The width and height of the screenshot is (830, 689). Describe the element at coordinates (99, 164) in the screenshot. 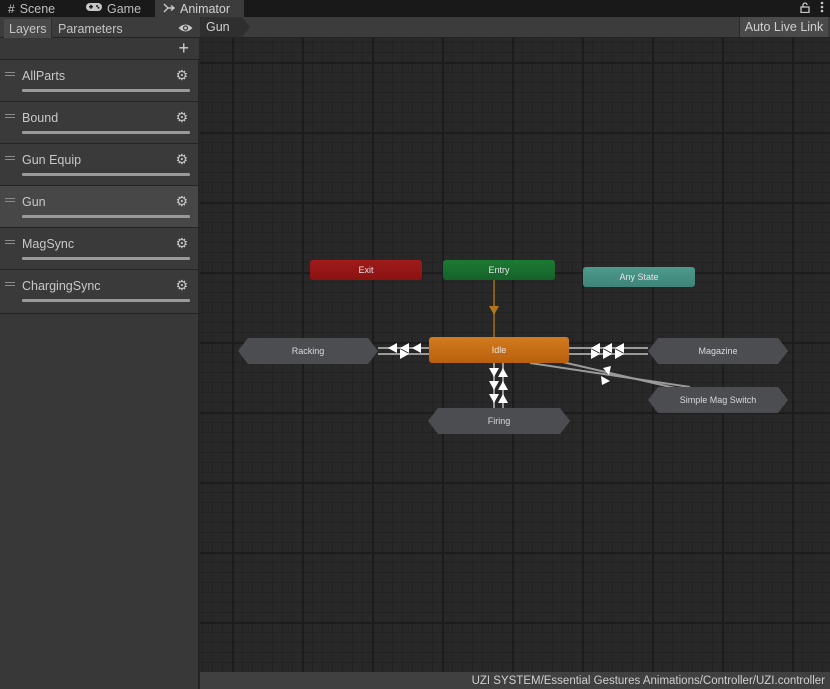

I see `layer-item-gun-equip: Gun Equip ⚙` at that location.